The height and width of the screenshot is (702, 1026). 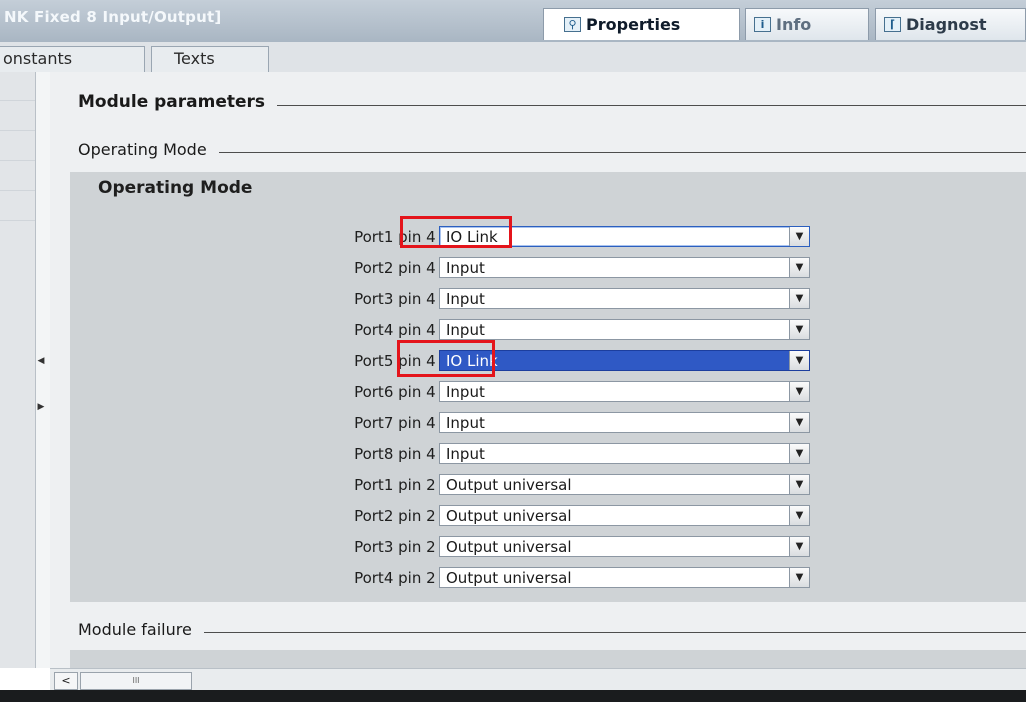 I want to click on collapse-left-icon: ◀, so click(x=41, y=361).